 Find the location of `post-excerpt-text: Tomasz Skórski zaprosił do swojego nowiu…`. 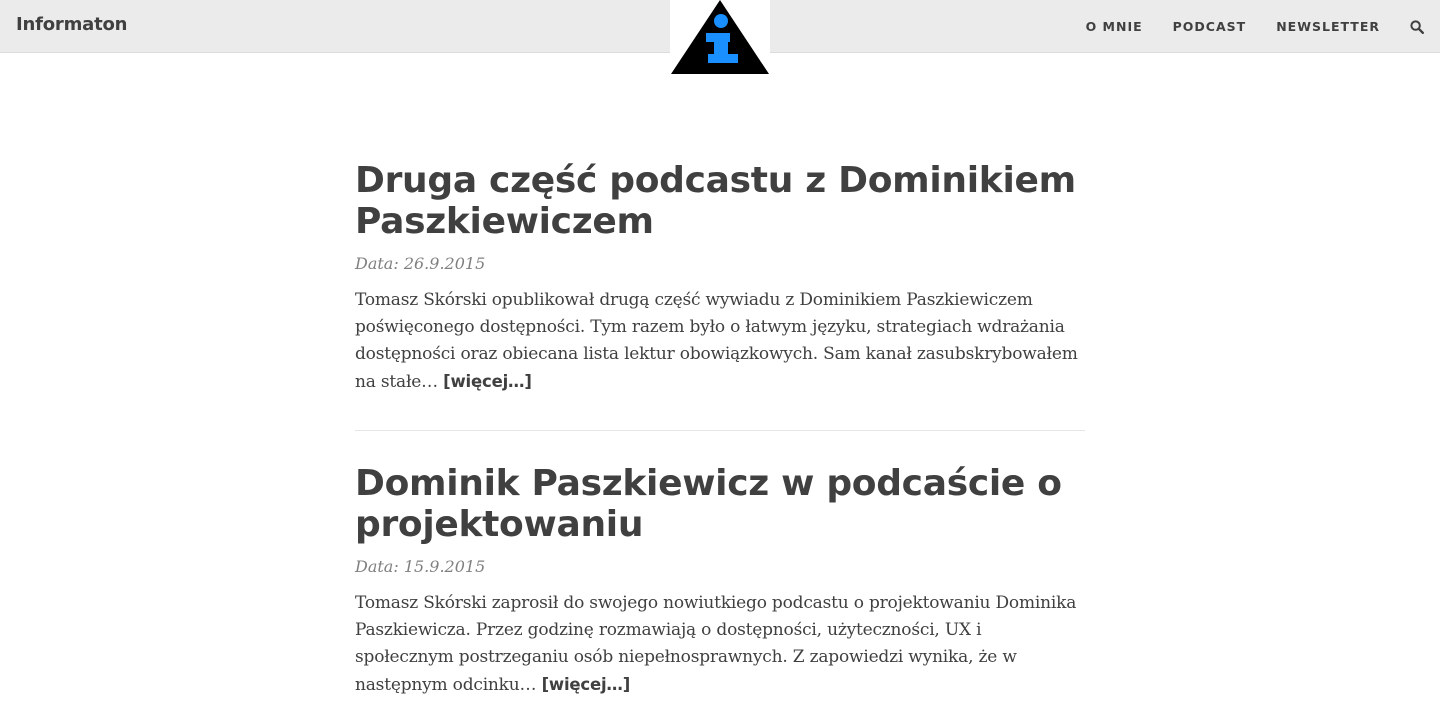

post-excerpt-text: Tomasz Skórski zaprosił do swojego nowiu… is located at coordinates (716, 644).